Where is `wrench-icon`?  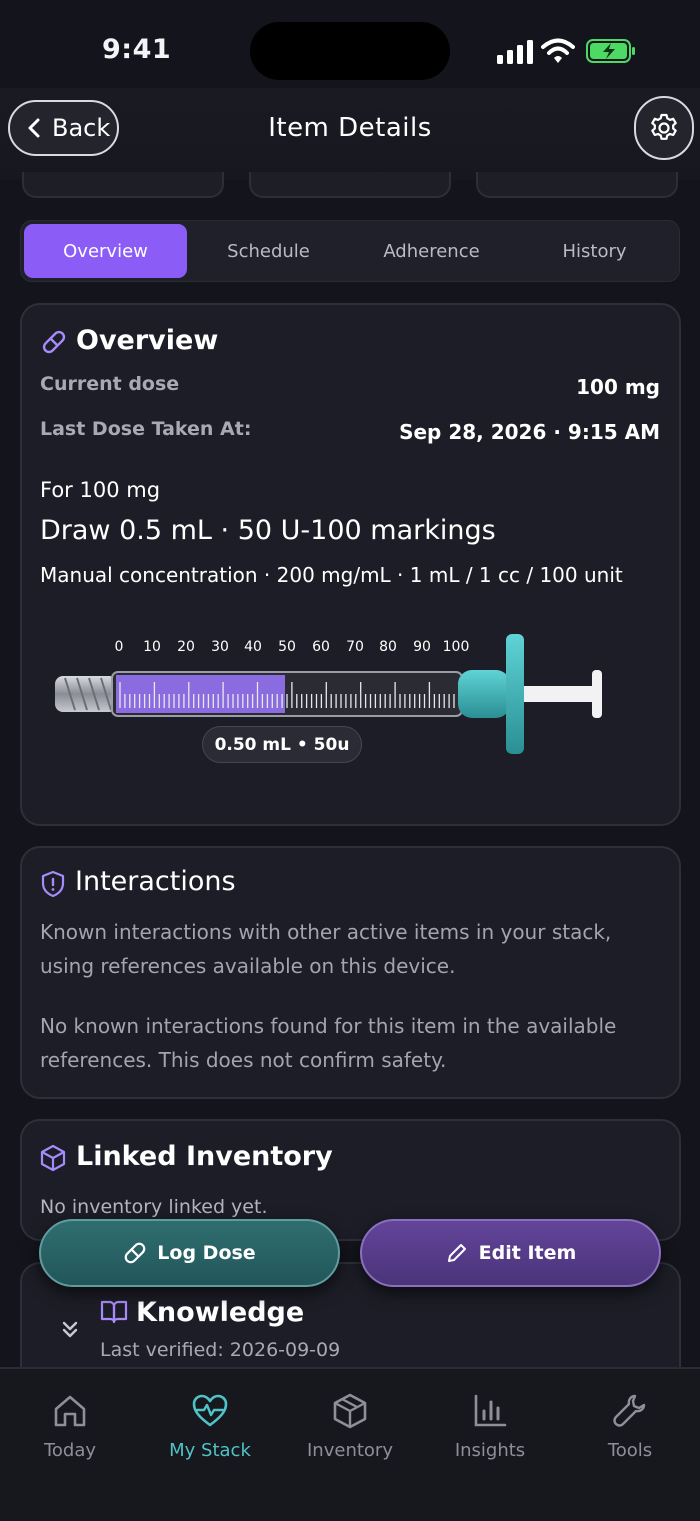 wrench-icon is located at coordinates (629, 1410).